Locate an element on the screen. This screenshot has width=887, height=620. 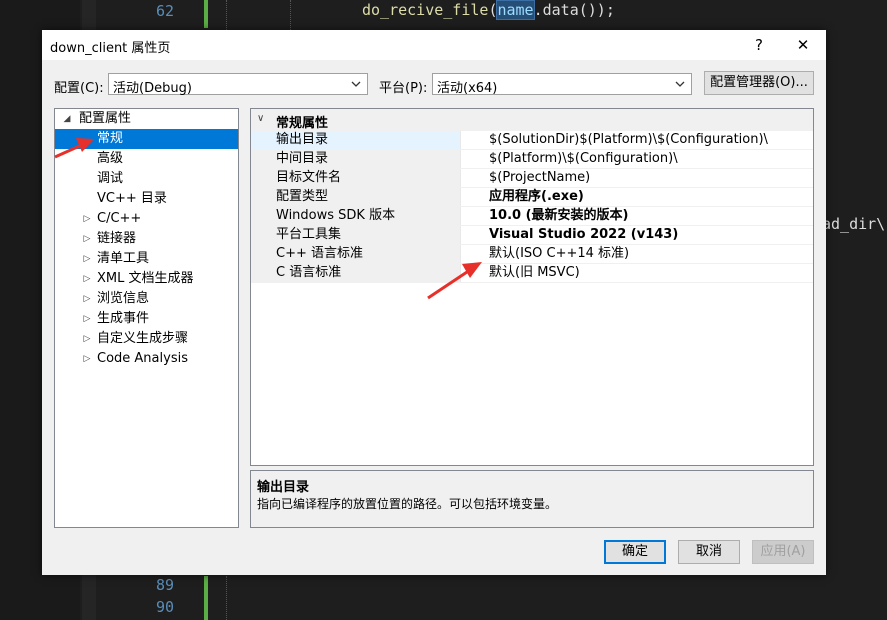
grid-row-platform-toolset: 平台工具集 Visual Studio 2022 (v143) is located at coordinates (532, 235).